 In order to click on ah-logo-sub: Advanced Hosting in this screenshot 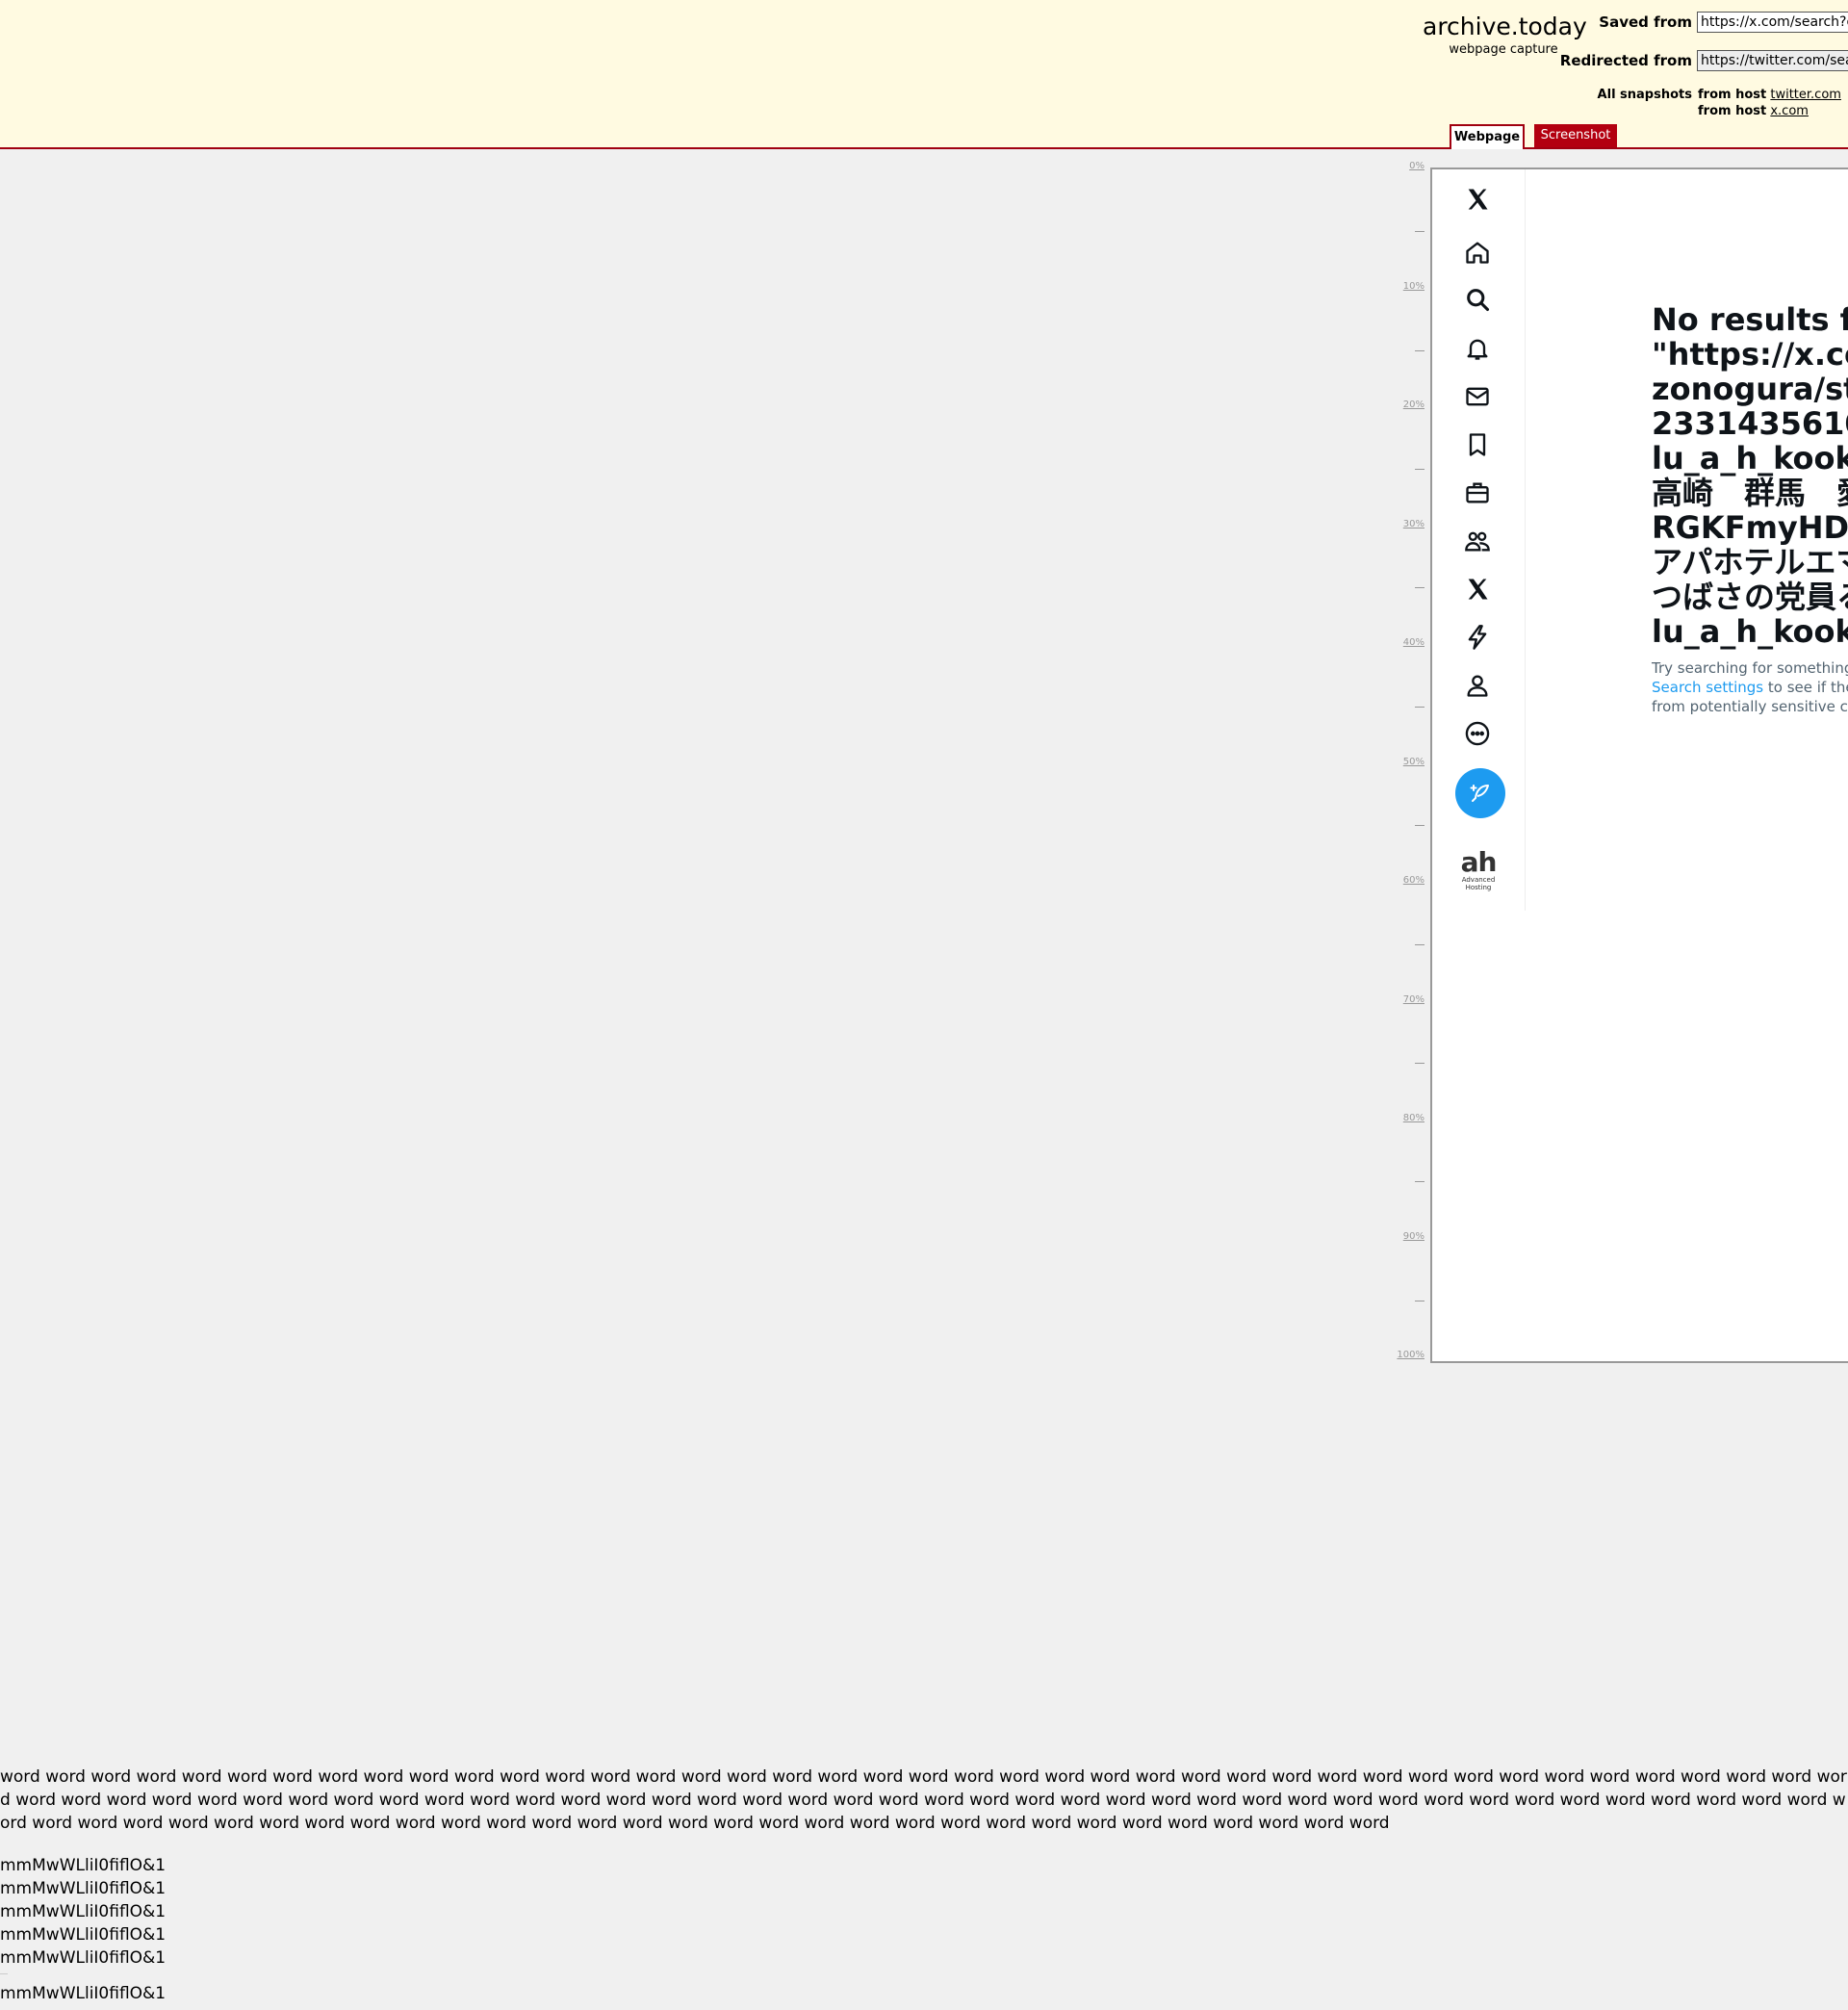, I will do `click(1478, 883)`.